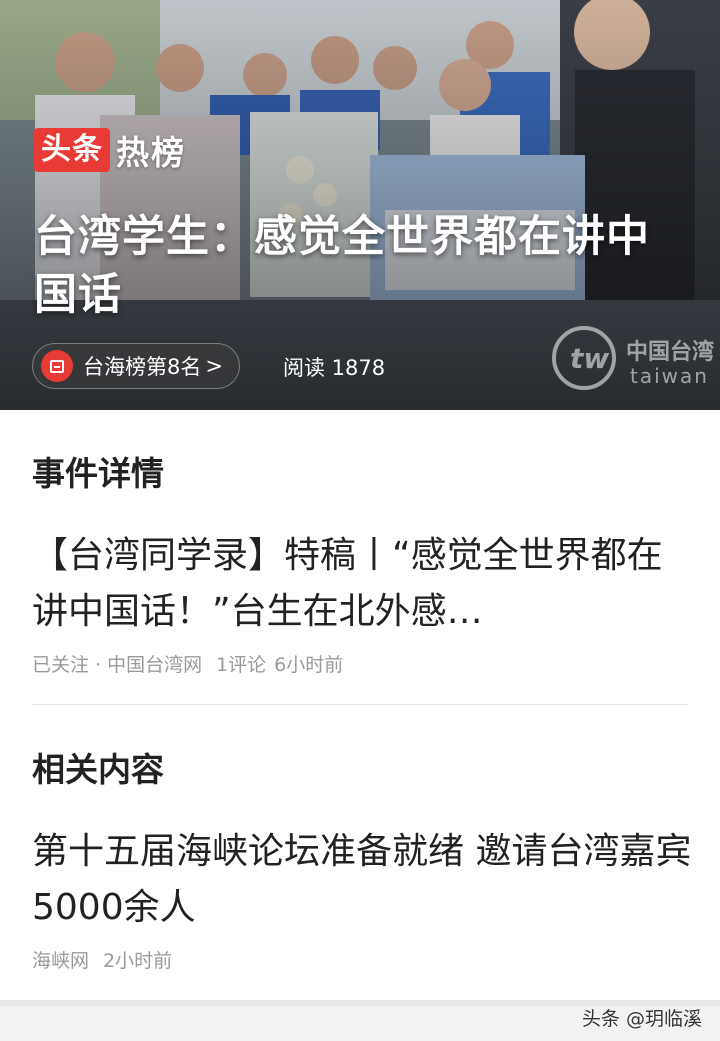 The width and height of the screenshot is (720, 1041). I want to click on chevron-right-icon: >, so click(214, 366).